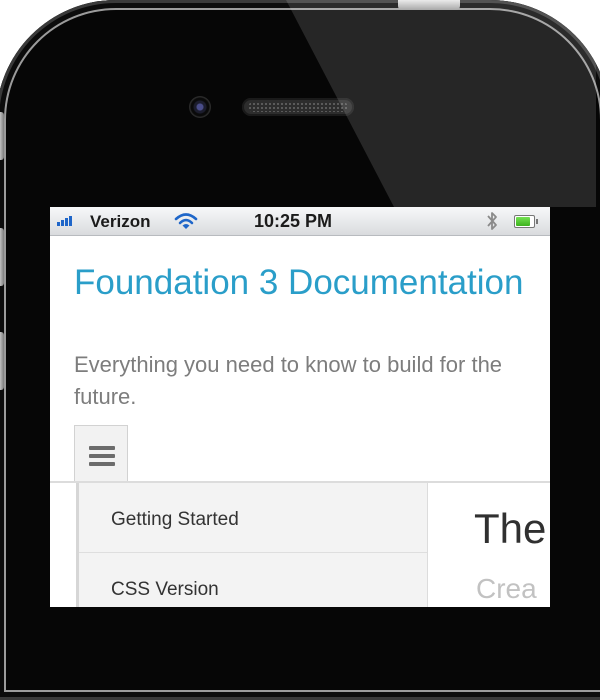  What do you see at coordinates (429, 5) in the screenshot?
I see `power-button` at bounding box center [429, 5].